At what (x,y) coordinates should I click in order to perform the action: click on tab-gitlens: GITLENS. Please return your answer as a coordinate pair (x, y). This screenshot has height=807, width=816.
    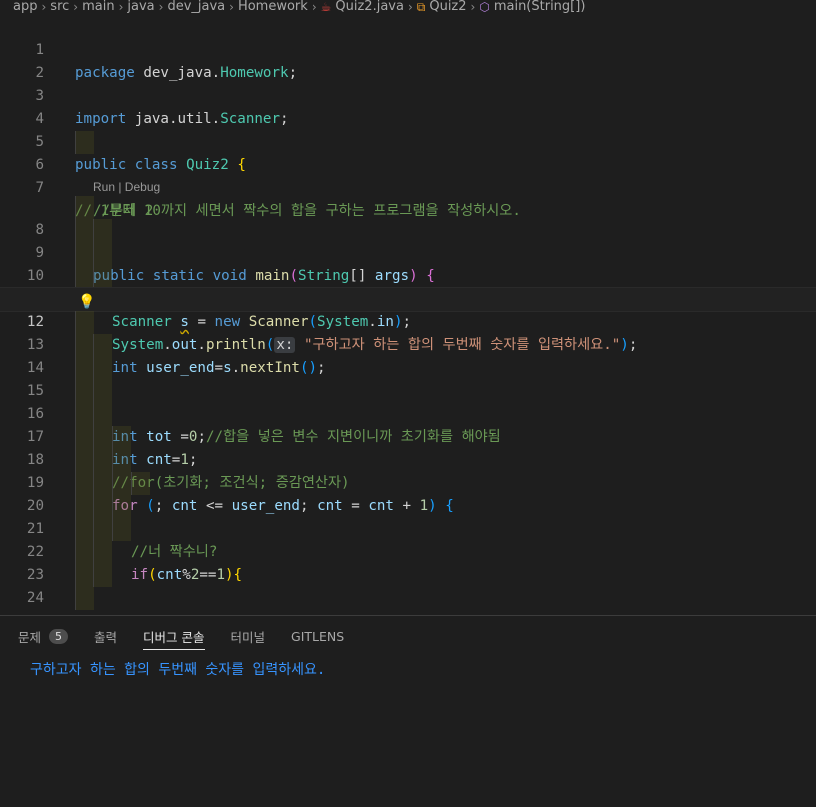
    Looking at the image, I should click on (317, 636).